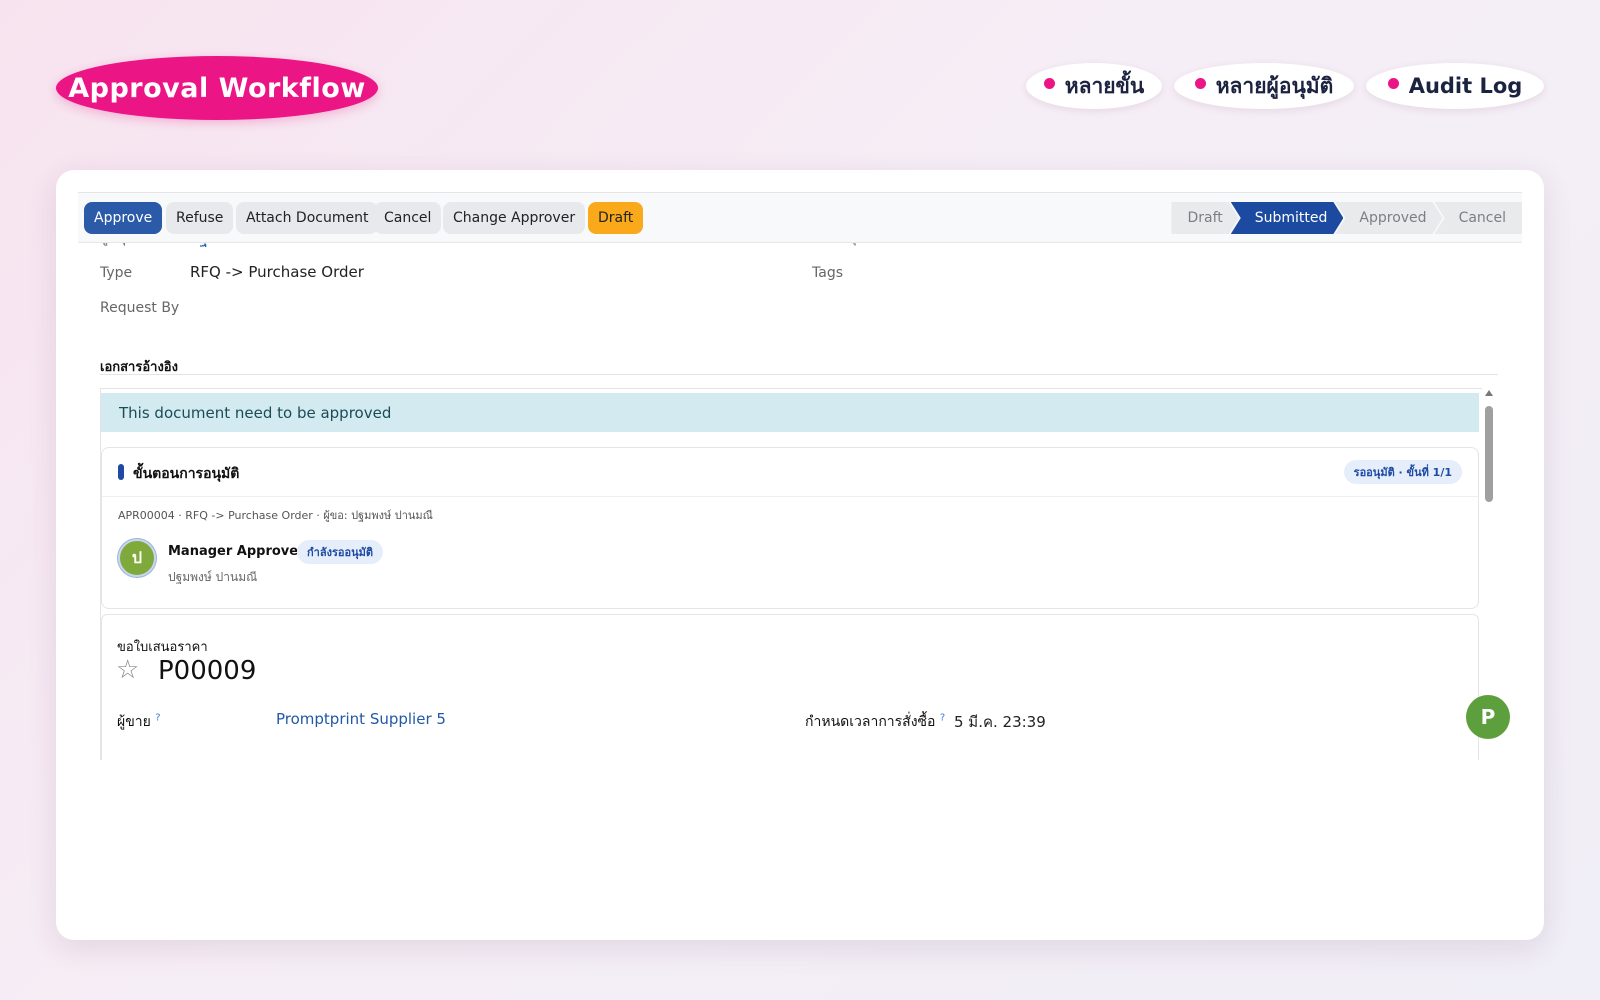 Image resolution: width=1600 pixels, height=1000 pixels. Describe the element at coordinates (1104, 85) in the screenshot. I see `feature-label: หลายขั้น` at that location.